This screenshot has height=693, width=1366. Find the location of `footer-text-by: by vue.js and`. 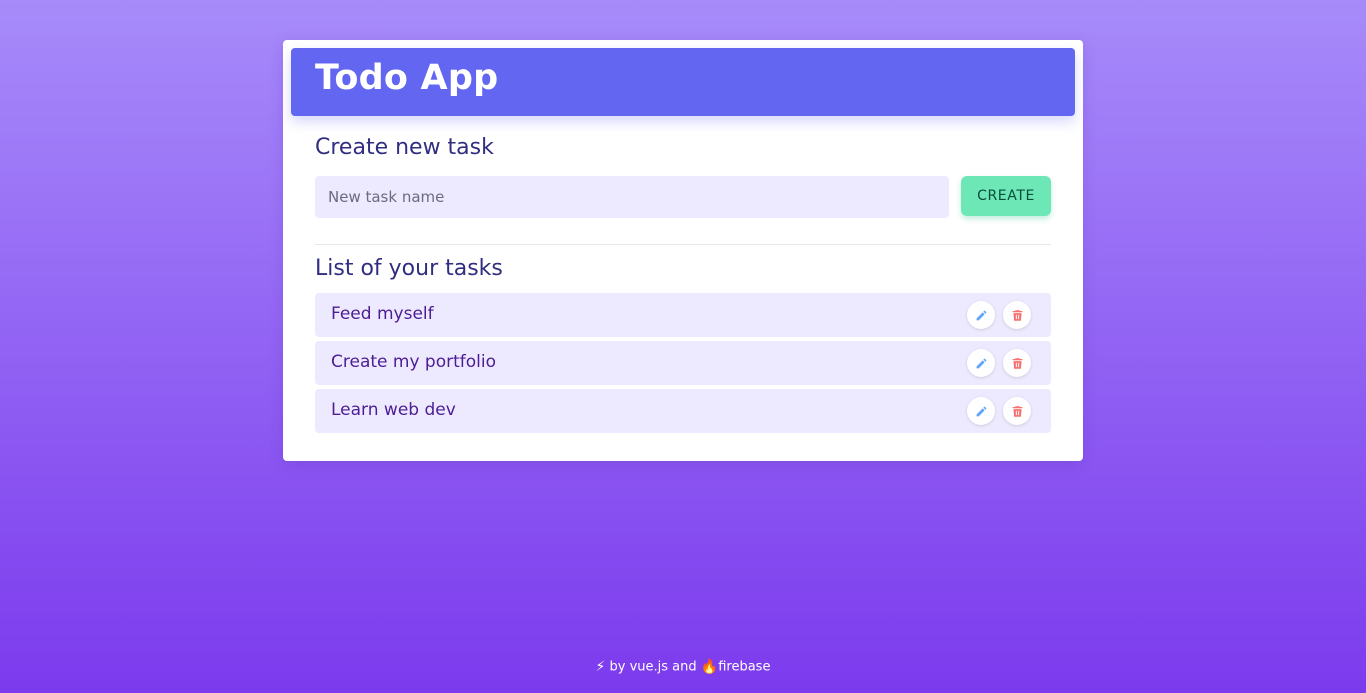

footer-text-by: by vue.js and is located at coordinates (653, 667).